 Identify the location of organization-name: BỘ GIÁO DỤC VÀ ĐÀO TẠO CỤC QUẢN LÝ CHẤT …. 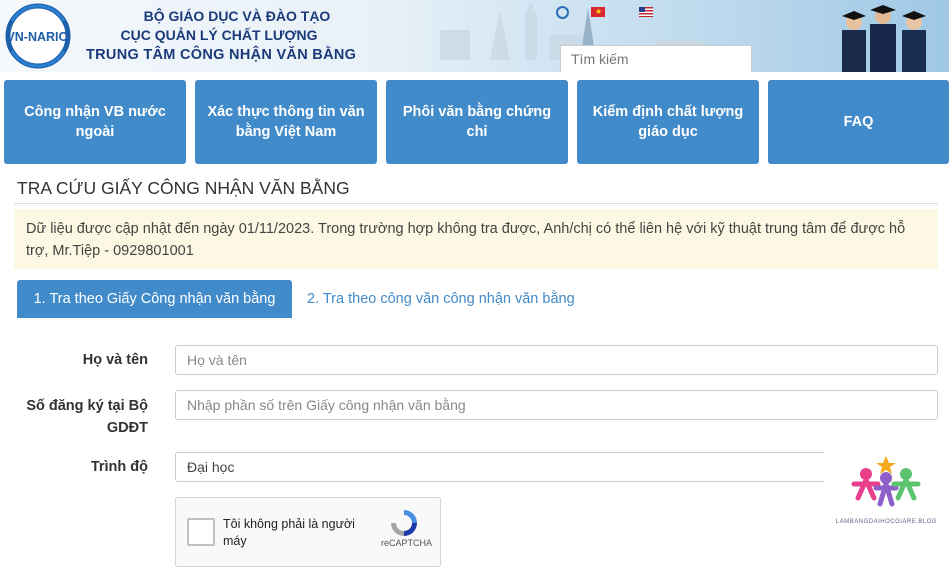
(229, 35).